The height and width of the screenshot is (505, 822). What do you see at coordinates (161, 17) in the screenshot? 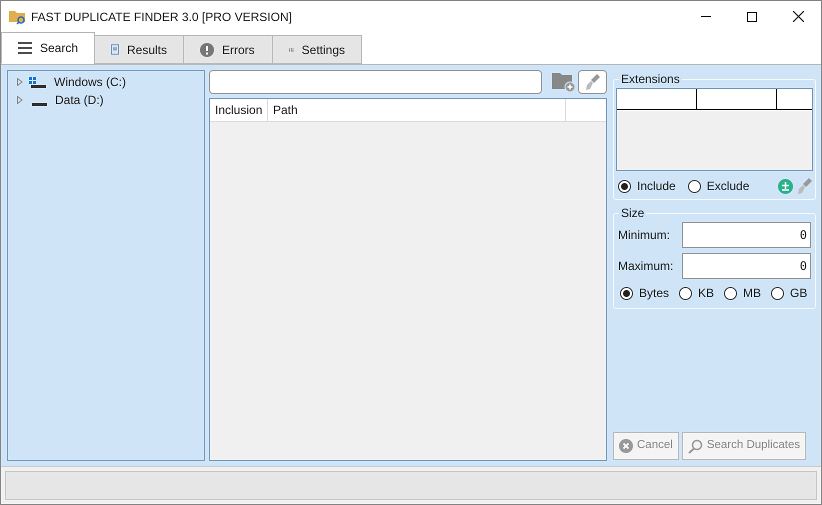
I see `window-title: FAST DUPLICATE FINDER 3.0 [PRO VERSION]` at bounding box center [161, 17].